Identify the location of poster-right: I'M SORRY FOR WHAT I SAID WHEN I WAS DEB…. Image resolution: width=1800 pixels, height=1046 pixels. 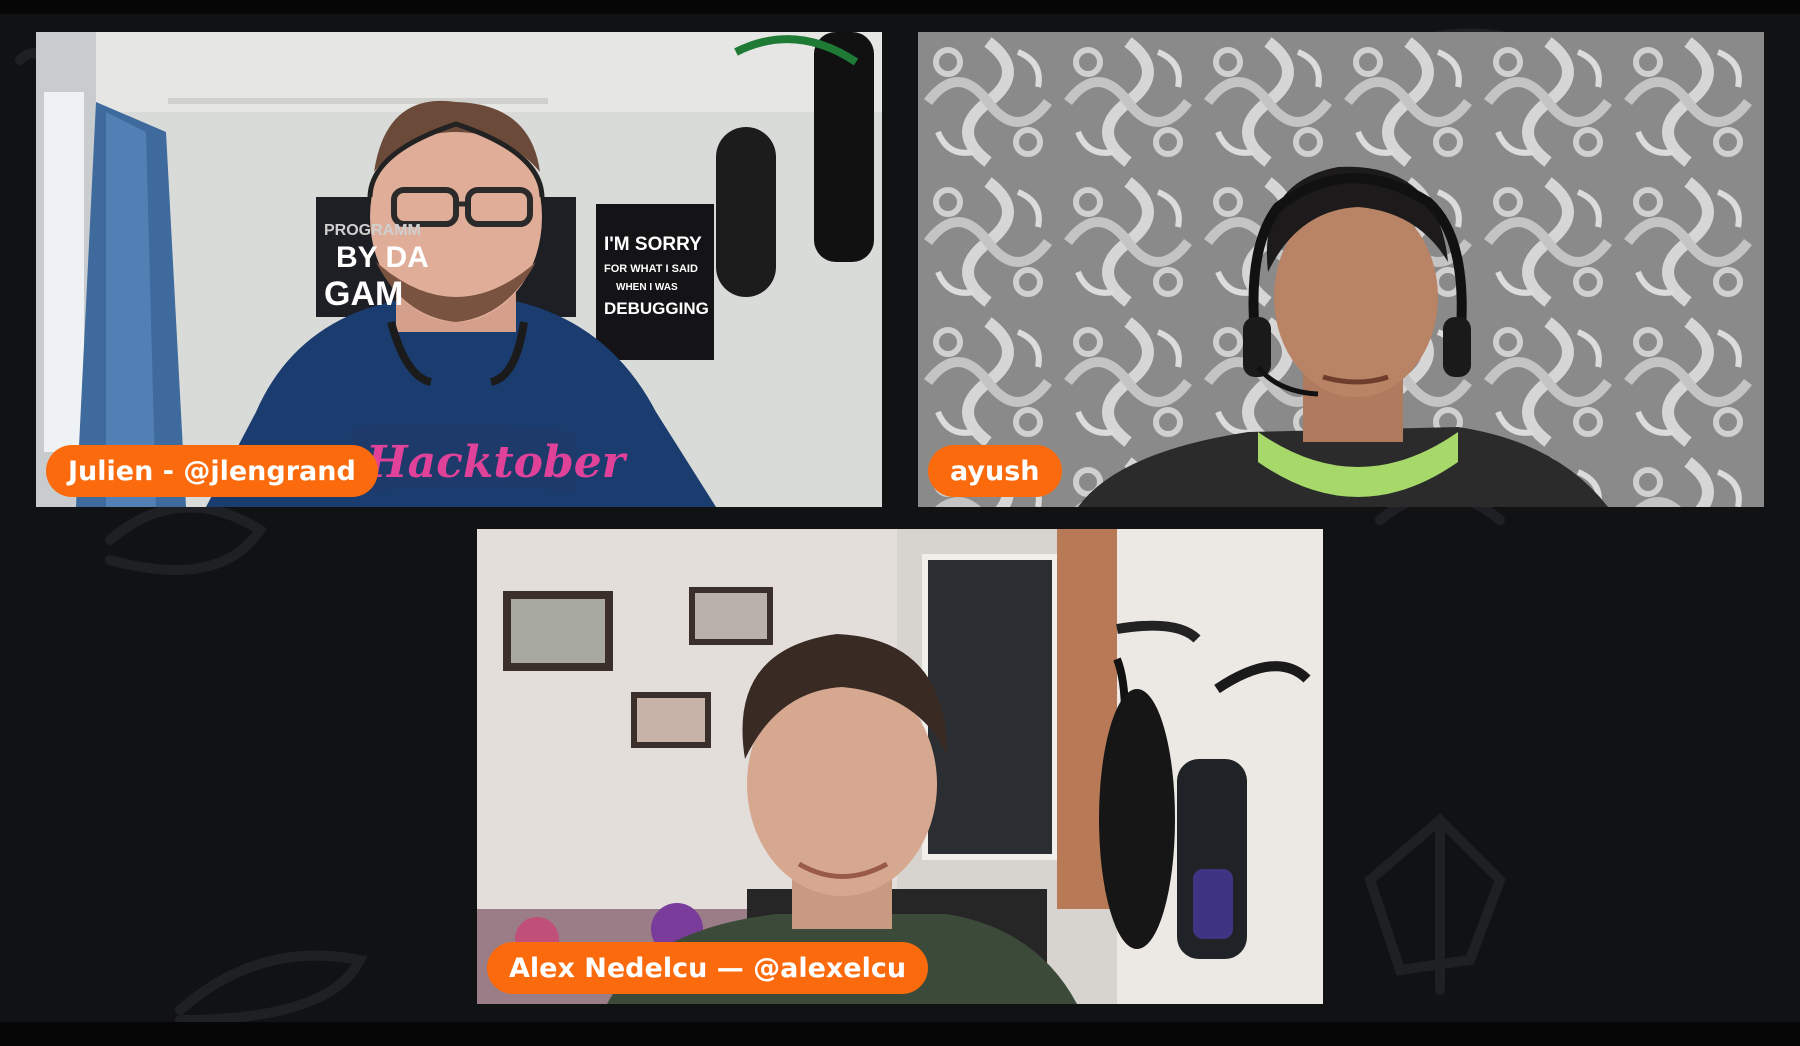
(656, 276).